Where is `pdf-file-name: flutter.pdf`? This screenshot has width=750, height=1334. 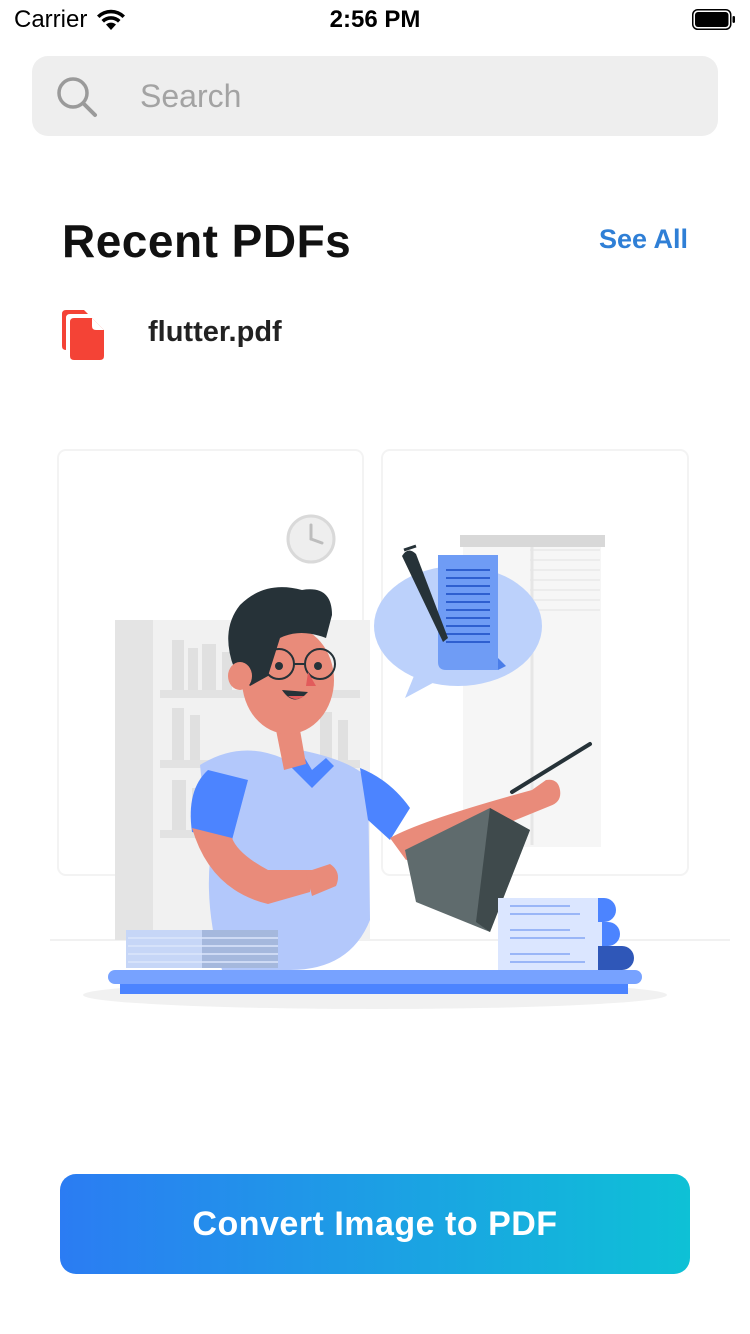
pdf-file-name: flutter.pdf is located at coordinates (215, 332).